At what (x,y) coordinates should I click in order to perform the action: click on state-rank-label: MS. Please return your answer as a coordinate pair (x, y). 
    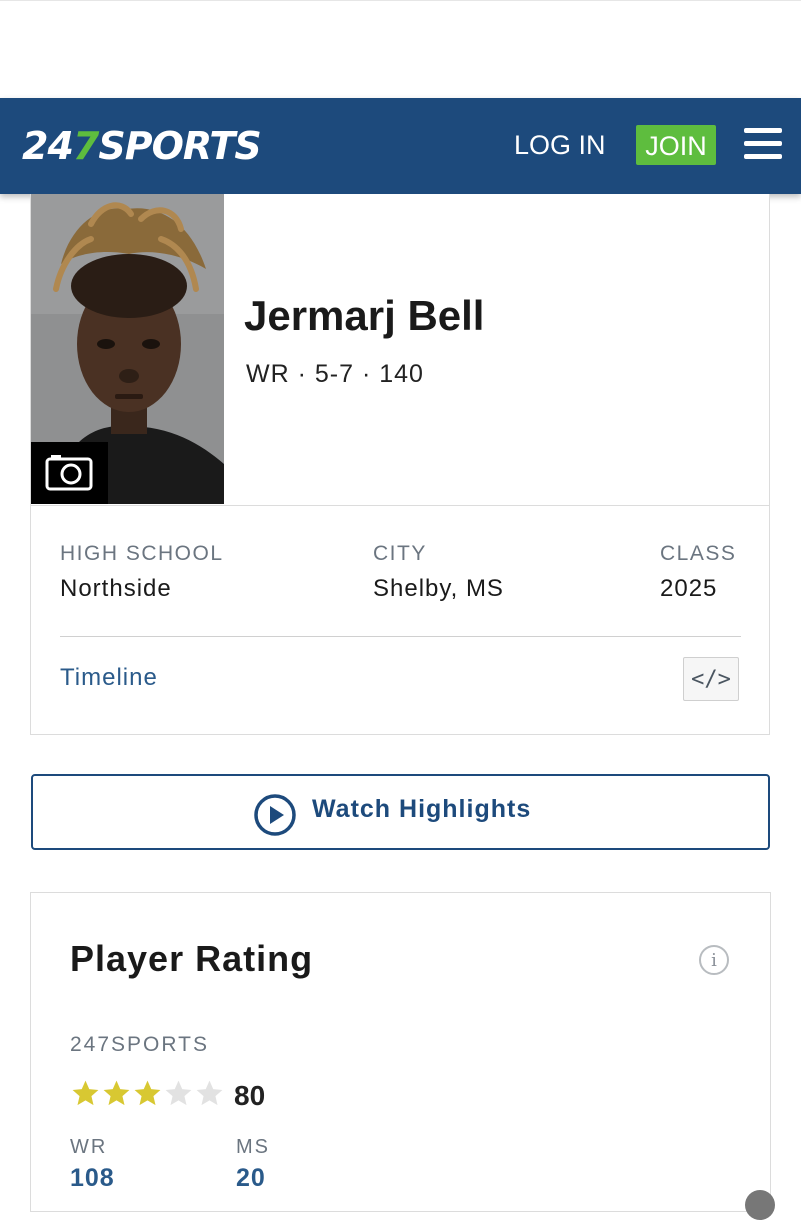
    Looking at the image, I should click on (253, 1147).